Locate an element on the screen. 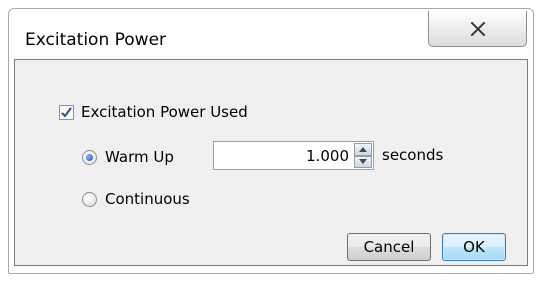 The image size is (543, 282). continuous-radio is located at coordinates (89, 199).